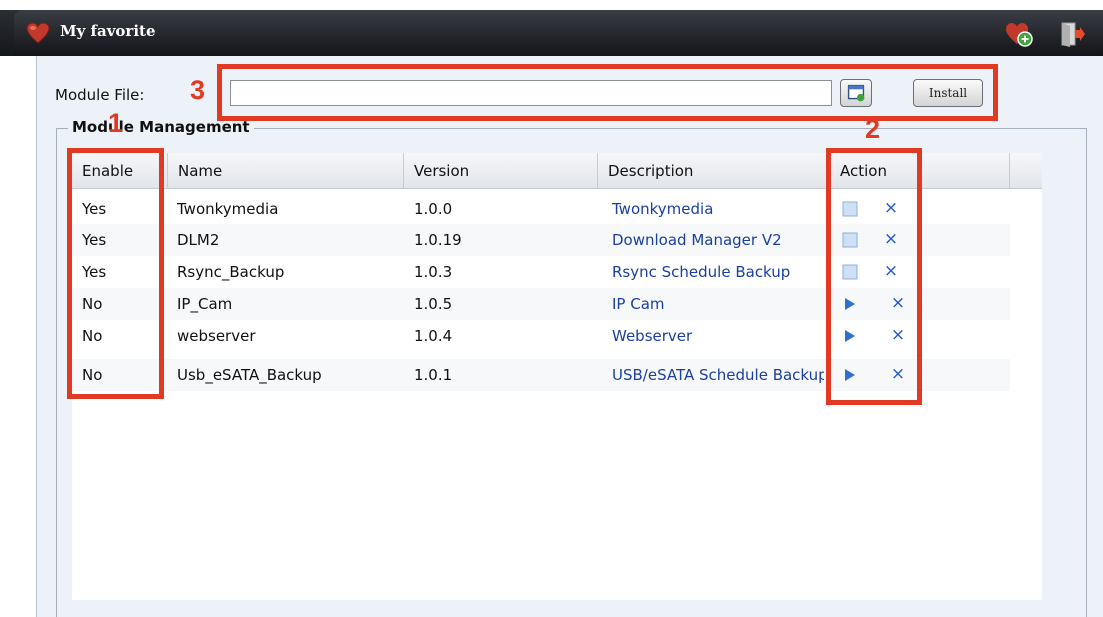 The height and width of the screenshot is (617, 1103). What do you see at coordinates (558, 33) in the screenshot?
I see `title-bar-background` at bounding box center [558, 33].